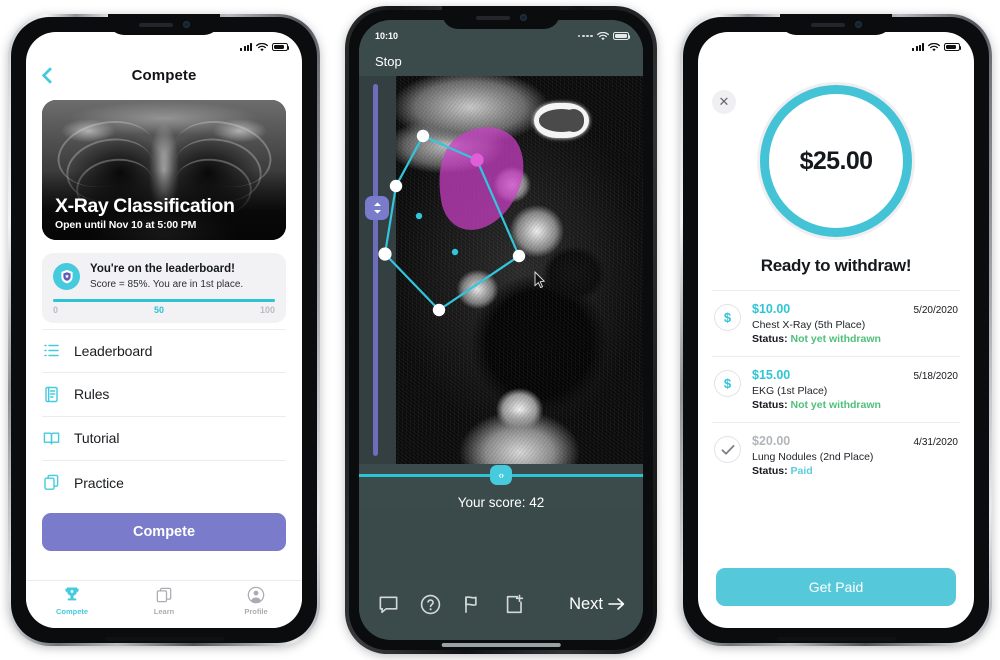 This screenshot has width=1000, height=660. Describe the element at coordinates (72, 594) in the screenshot. I see `trophy-icon` at that location.